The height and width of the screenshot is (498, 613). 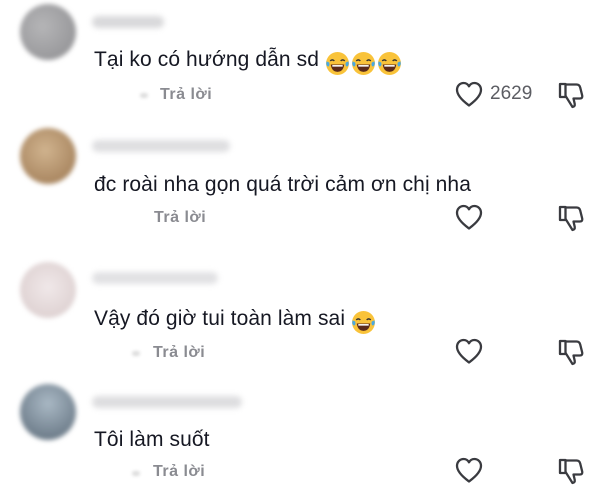 What do you see at coordinates (167, 402) in the screenshot?
I see `username` at bounding box center [167, 402].